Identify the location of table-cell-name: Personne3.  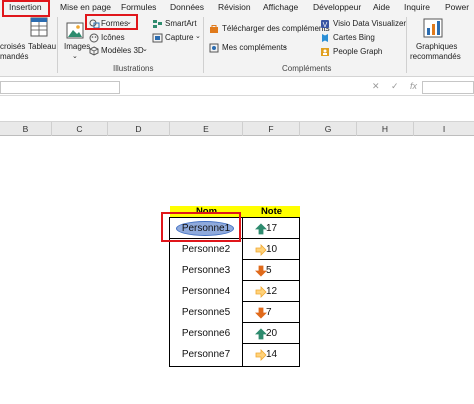
(206, 270).